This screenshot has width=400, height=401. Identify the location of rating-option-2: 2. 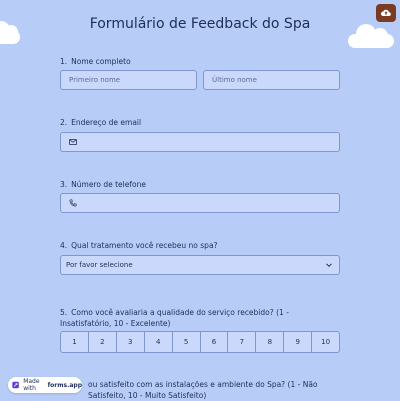
(101, 342).